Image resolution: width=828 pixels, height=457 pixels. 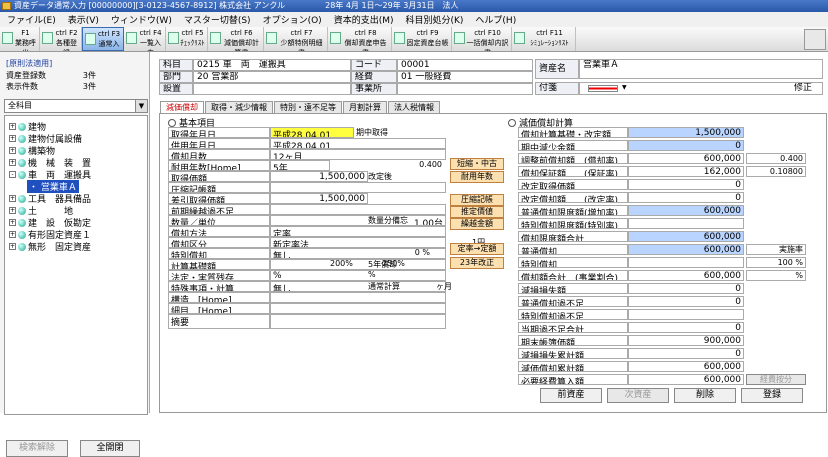 What do you see at coordinates (61, 39) in the screenshot?
I see `toolbar-button-1: ctrl F2 各種登録` at bounding box center [61, 39].